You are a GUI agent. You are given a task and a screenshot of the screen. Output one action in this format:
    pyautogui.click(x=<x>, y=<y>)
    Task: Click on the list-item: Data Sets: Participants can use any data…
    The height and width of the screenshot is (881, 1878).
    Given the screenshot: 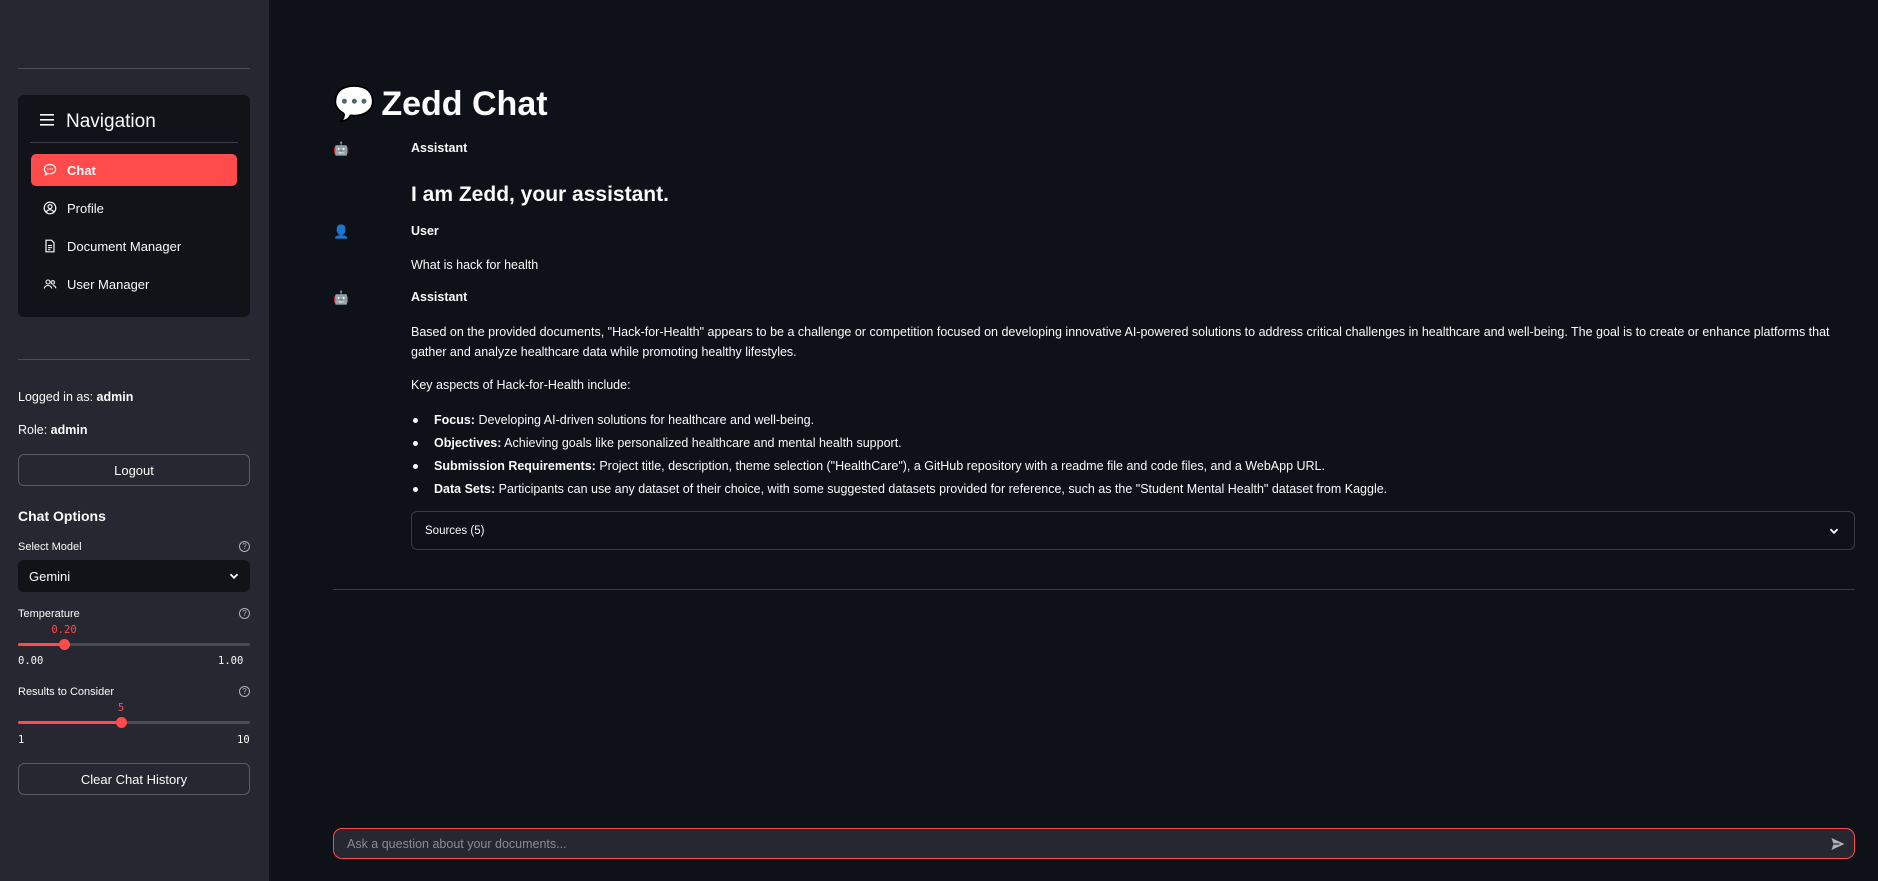 What is the action you would take?
    pyautogui.click(x=899, y=490)
    